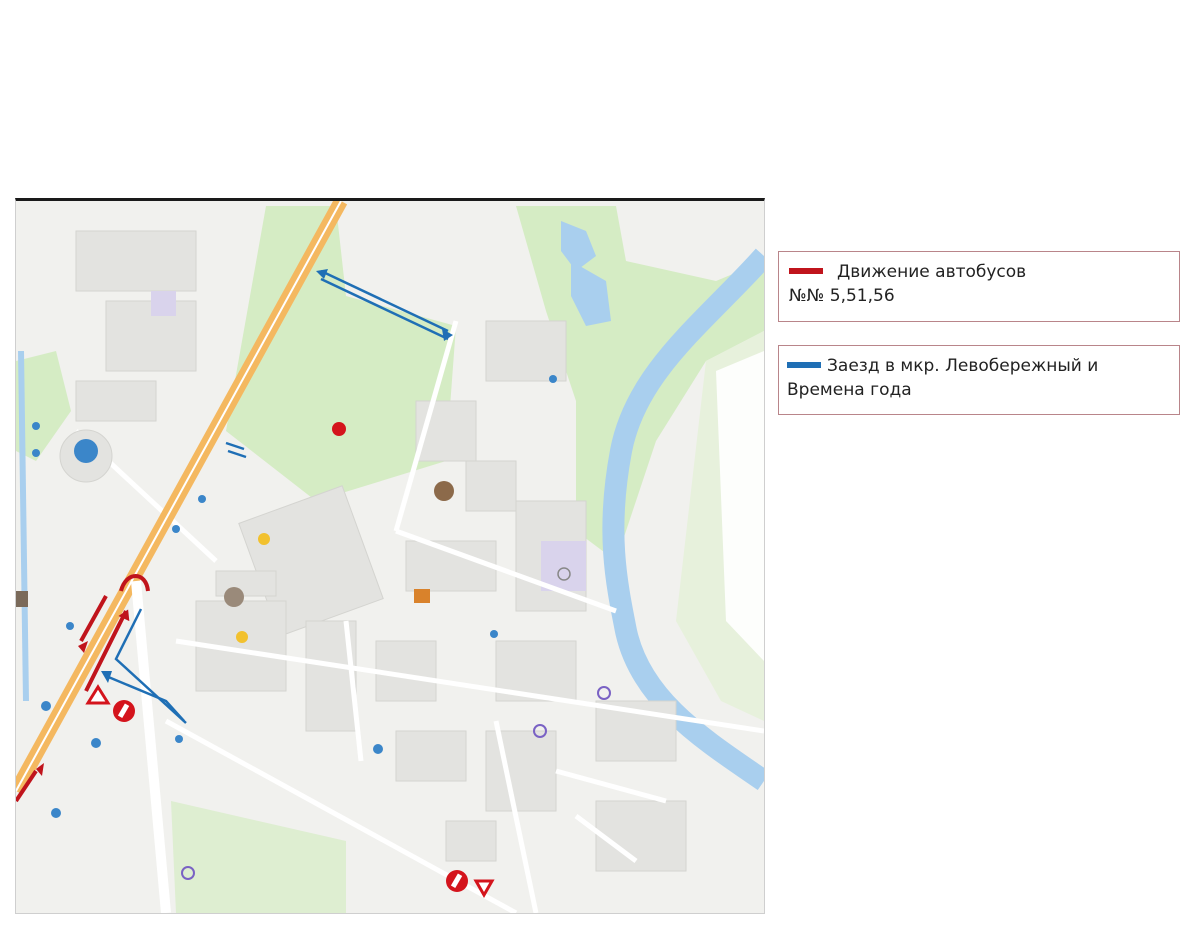 The image size is (1200, 925). I want to click on legend-bus-swatch, so click(806, 270).